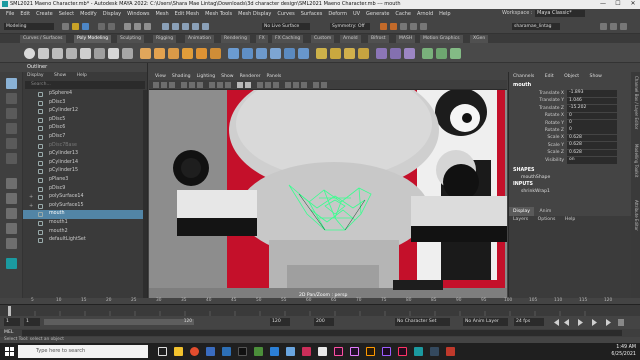 This screenshot has width=640, height=360. I want to click on menu-mesh: Mesh, so click(161, 14).